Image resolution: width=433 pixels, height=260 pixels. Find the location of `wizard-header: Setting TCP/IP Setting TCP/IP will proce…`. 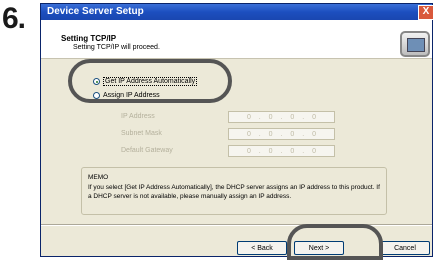

wizard-header: Setting TCP/IP Setting TCP/IP will proce… is located at coordinates (236, 39).